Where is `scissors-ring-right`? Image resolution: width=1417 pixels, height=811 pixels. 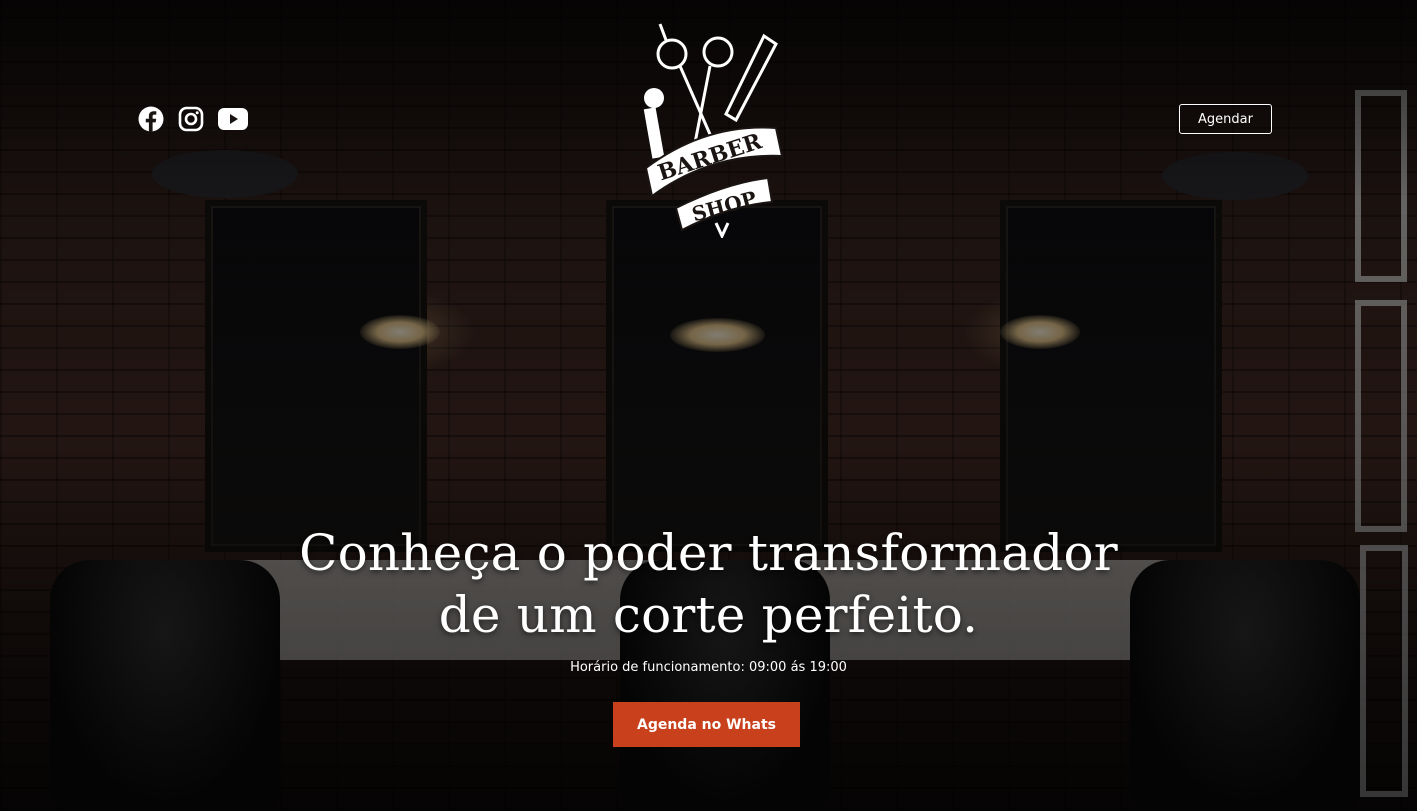 scissors-ring-right is located at coordinates (718, 52).